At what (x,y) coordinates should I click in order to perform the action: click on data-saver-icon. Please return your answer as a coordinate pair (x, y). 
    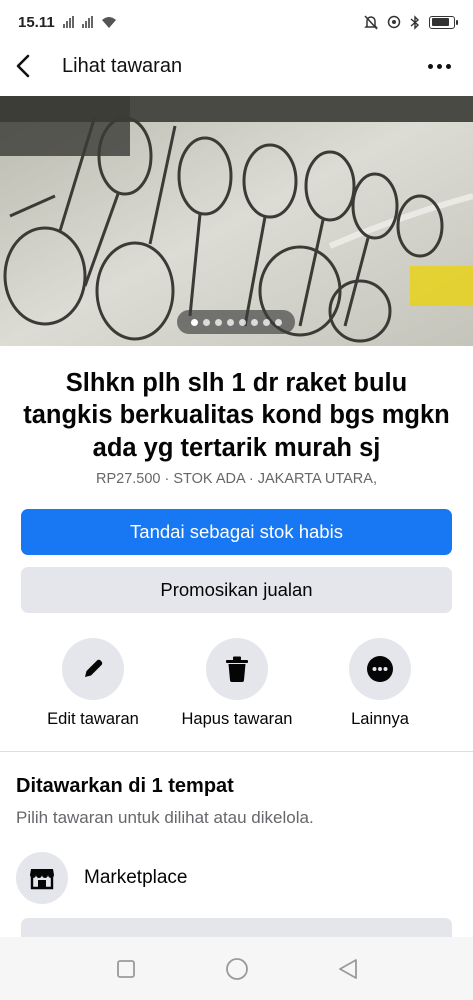
    Looking at the image, I should click on (394, 22).